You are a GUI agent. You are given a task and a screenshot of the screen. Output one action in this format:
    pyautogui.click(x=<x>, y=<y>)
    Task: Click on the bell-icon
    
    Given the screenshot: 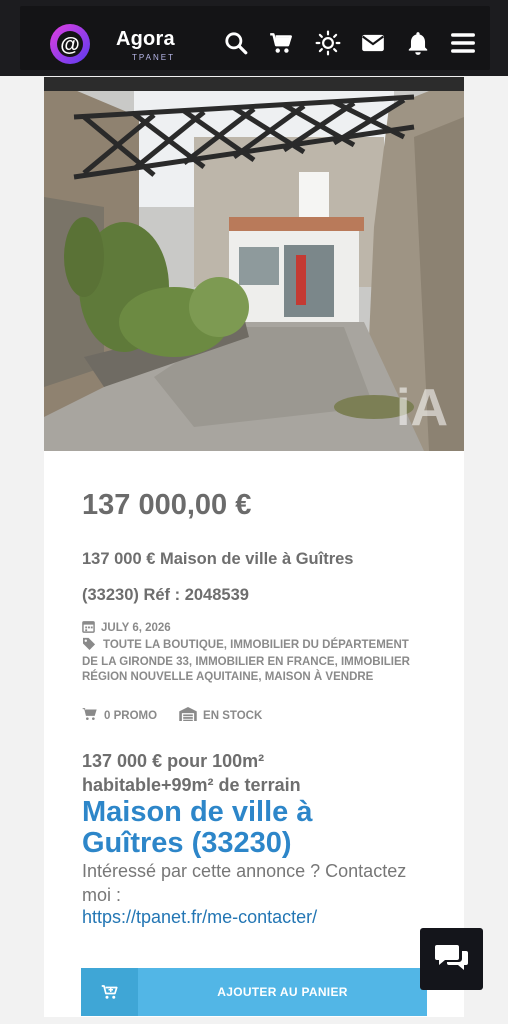 What is the action you would take?
    pyautogui.click(x=418, y=43)
    